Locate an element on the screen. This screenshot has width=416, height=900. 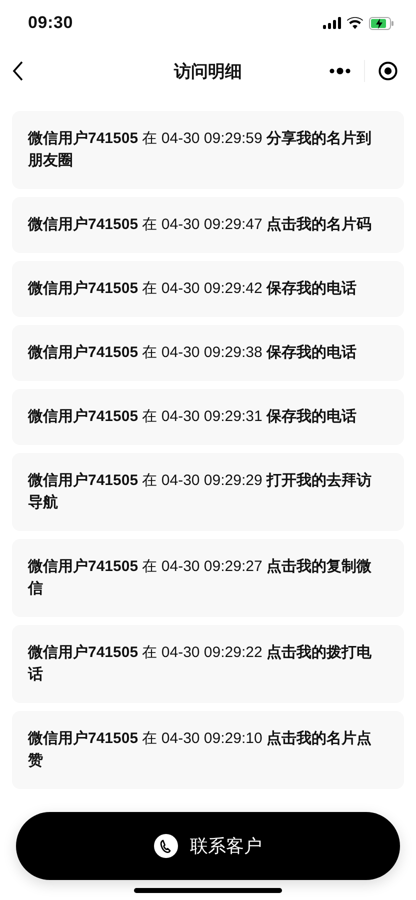
record-text: 微信用户741505 在 04-30 09:29:38 保存我的电话 is located at coordinates (193, 353).